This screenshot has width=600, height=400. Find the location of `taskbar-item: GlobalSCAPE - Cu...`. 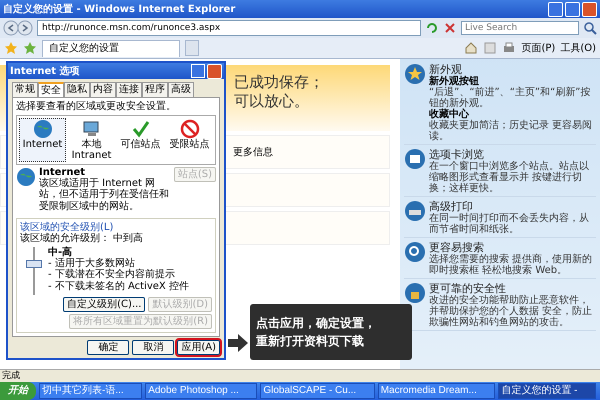

taskbar-item: GlobalSCAPE - Cu... is located at coordinates (317, 391).